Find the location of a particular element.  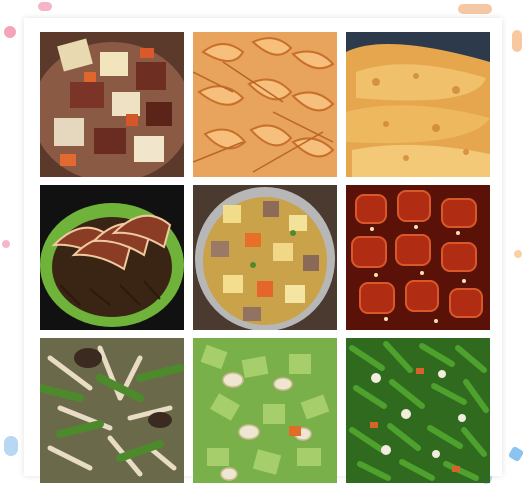

fried-fish-fillet-photo is located at coordinates (418, 104).